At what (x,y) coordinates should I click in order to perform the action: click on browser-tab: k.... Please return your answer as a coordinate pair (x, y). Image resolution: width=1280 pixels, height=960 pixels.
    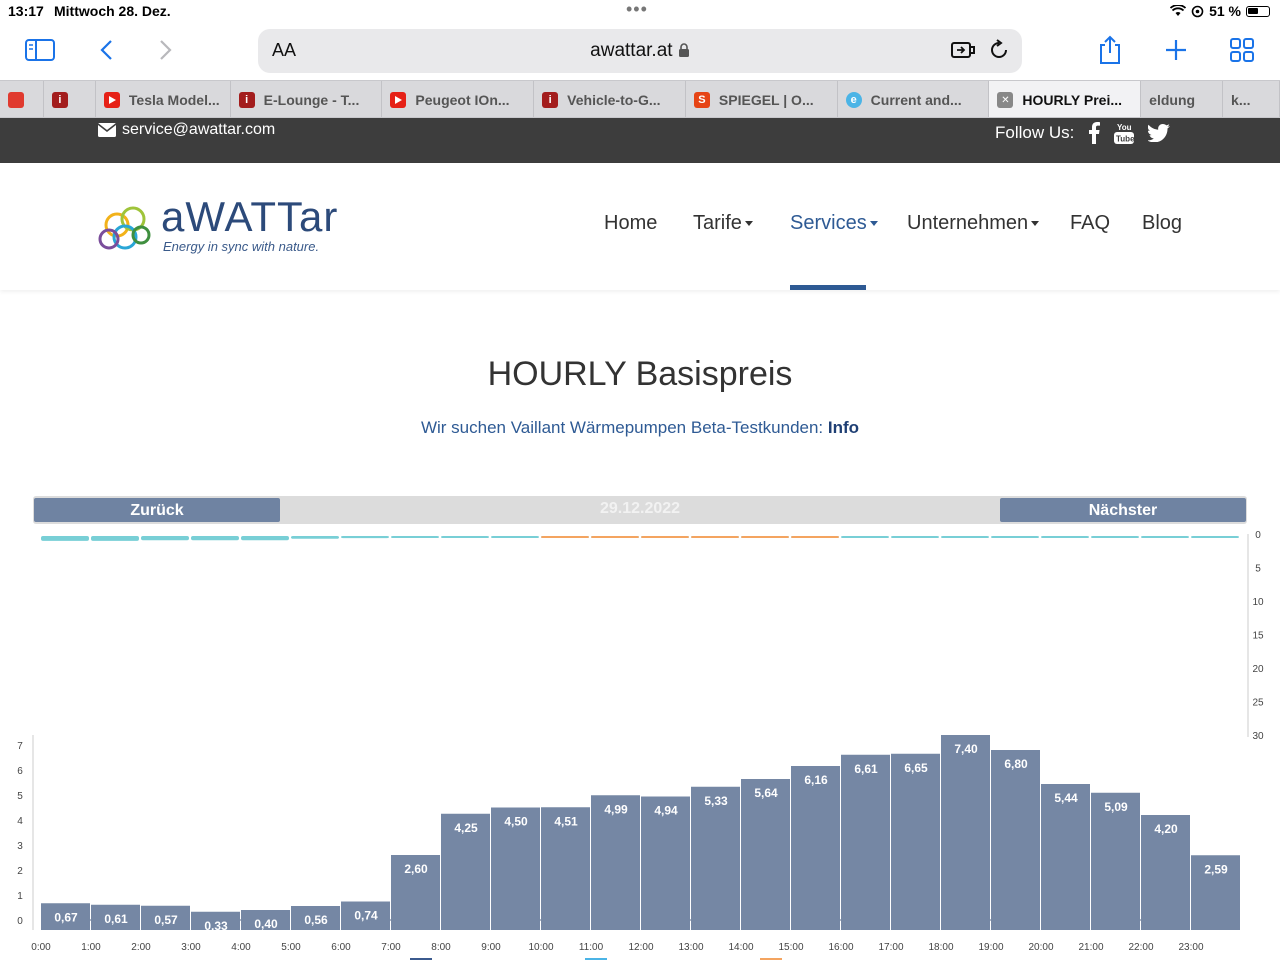
    Looking at the image, I should click on (1251, 99).